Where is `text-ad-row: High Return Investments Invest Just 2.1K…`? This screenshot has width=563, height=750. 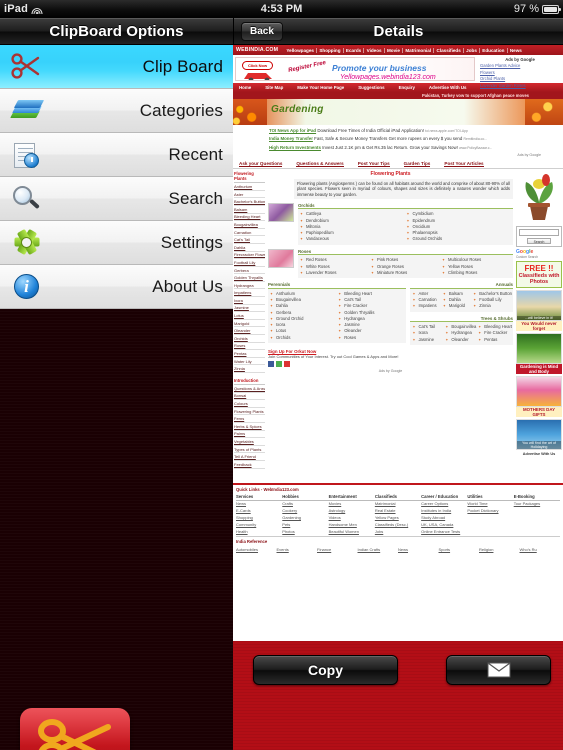
text-ad-row: High Return Investments Invest Just 2.1K… is located at coordinates (416, 148).